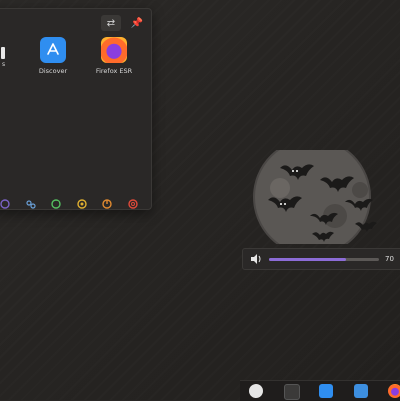 The image size is (400, 401). Describe the element at coordinates (256, 391) in the screenshot. I see `system-settings-icon` at that location.